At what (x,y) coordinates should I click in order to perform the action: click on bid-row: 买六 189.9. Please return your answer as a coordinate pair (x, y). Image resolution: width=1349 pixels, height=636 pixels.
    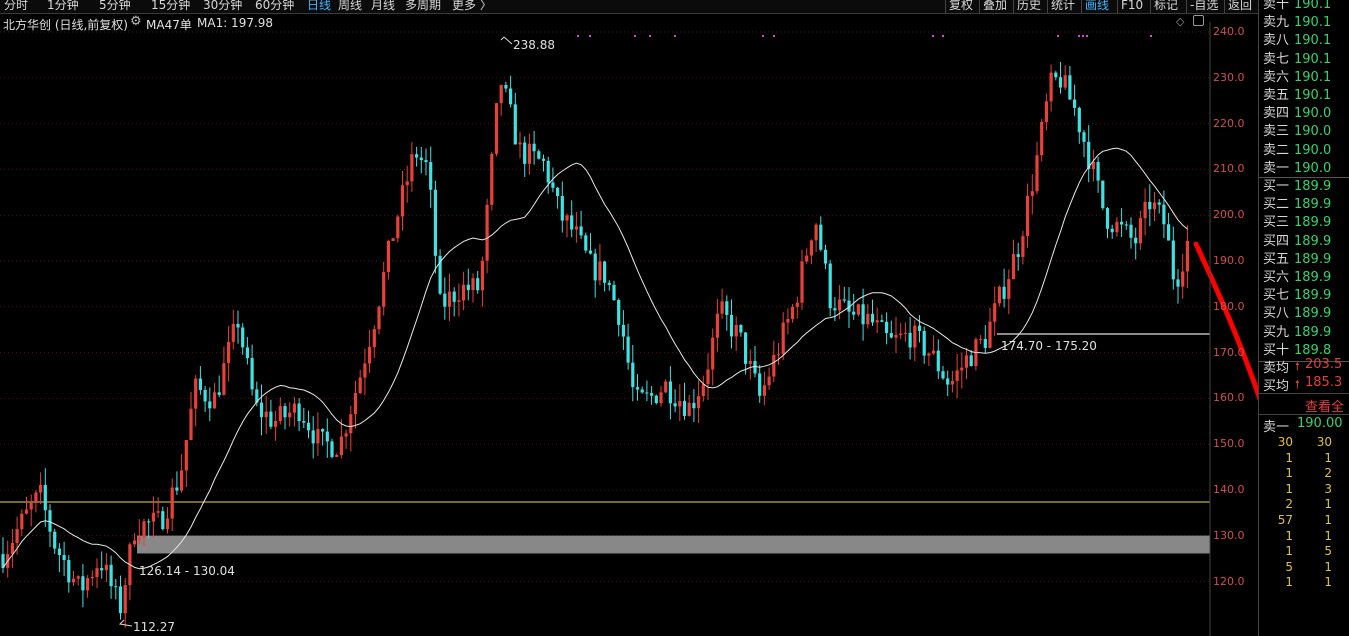
    Looking at the image, I should click on (1306, 278).